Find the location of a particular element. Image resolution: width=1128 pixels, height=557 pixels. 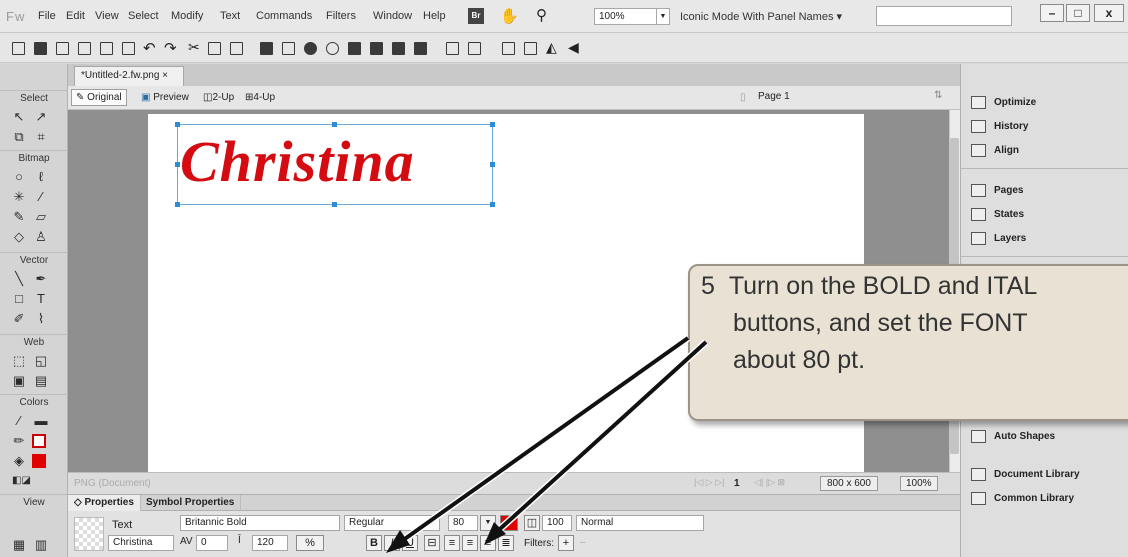

arrow-to-size is located at coordinates (598, 440).